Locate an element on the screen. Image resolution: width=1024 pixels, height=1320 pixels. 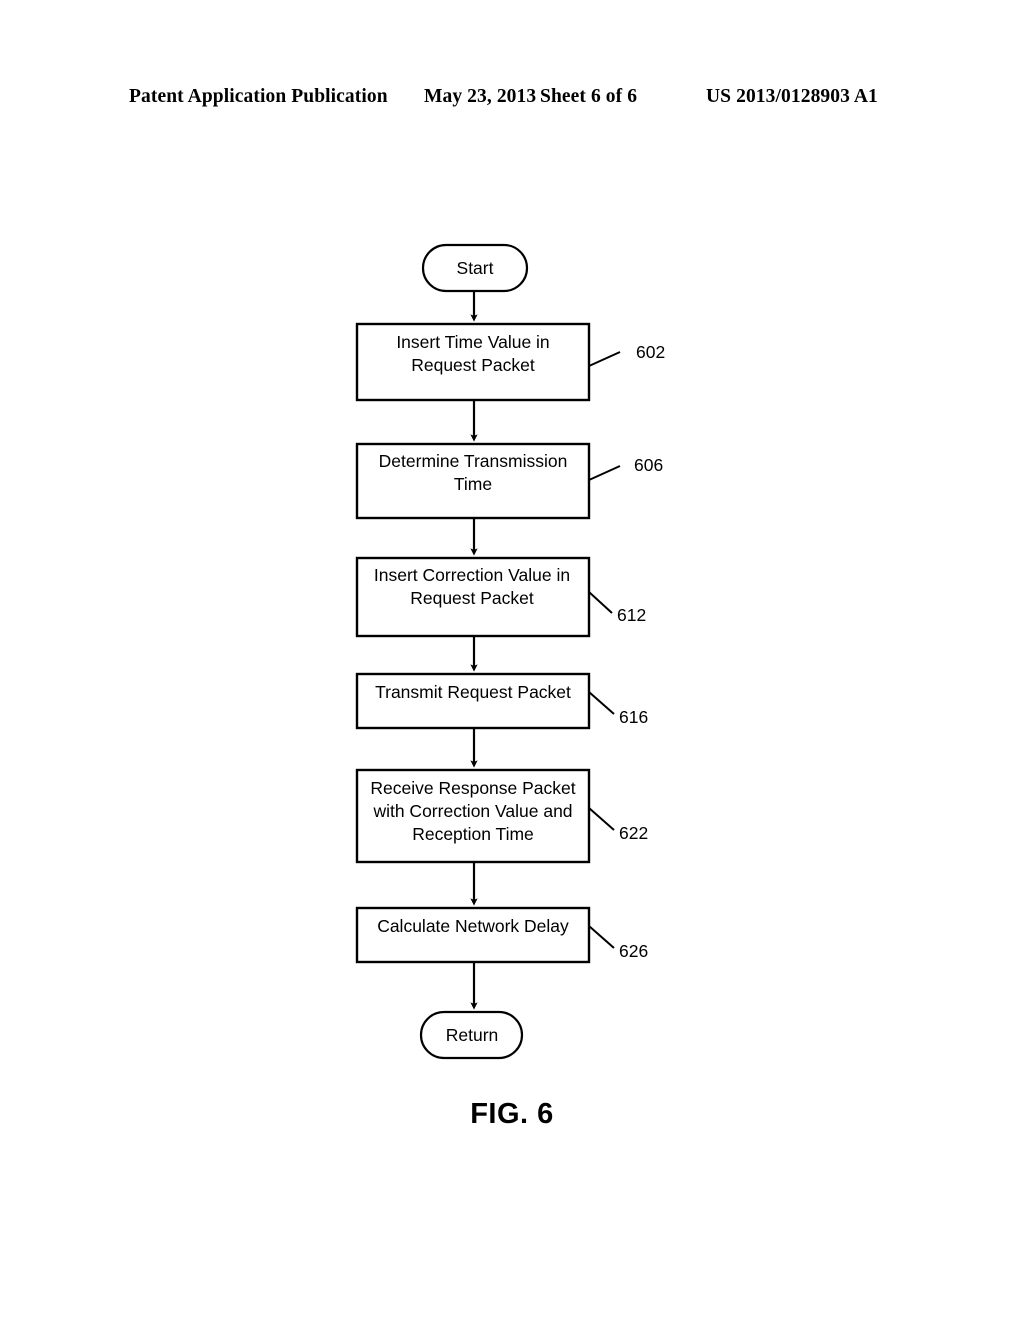
reference-numeral-602: 602 is located at coordinates (650, 352).